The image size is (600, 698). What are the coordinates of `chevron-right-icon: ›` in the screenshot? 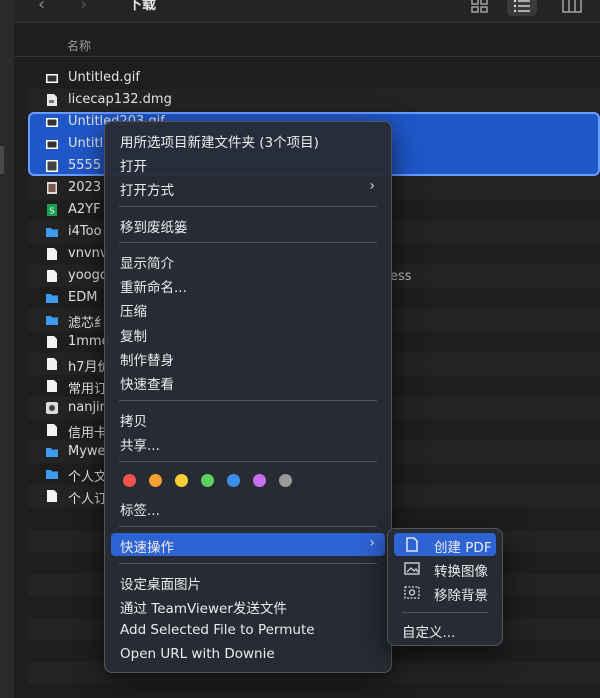 It's located at (372, 186).